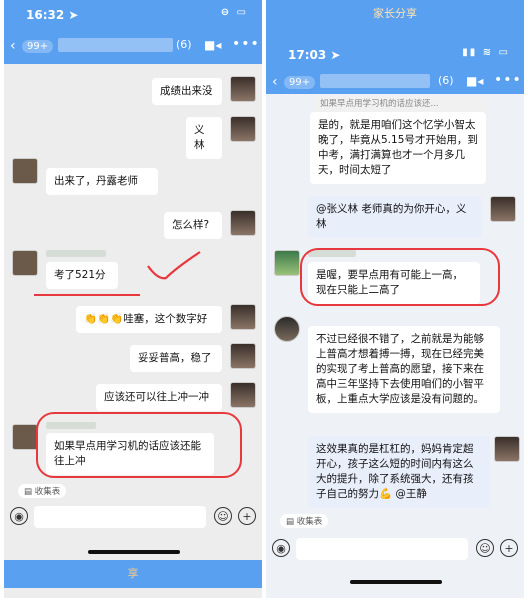 This screenshot has height=600, width=528. I want to click on page-header: 家长分享, so click(395, 14).